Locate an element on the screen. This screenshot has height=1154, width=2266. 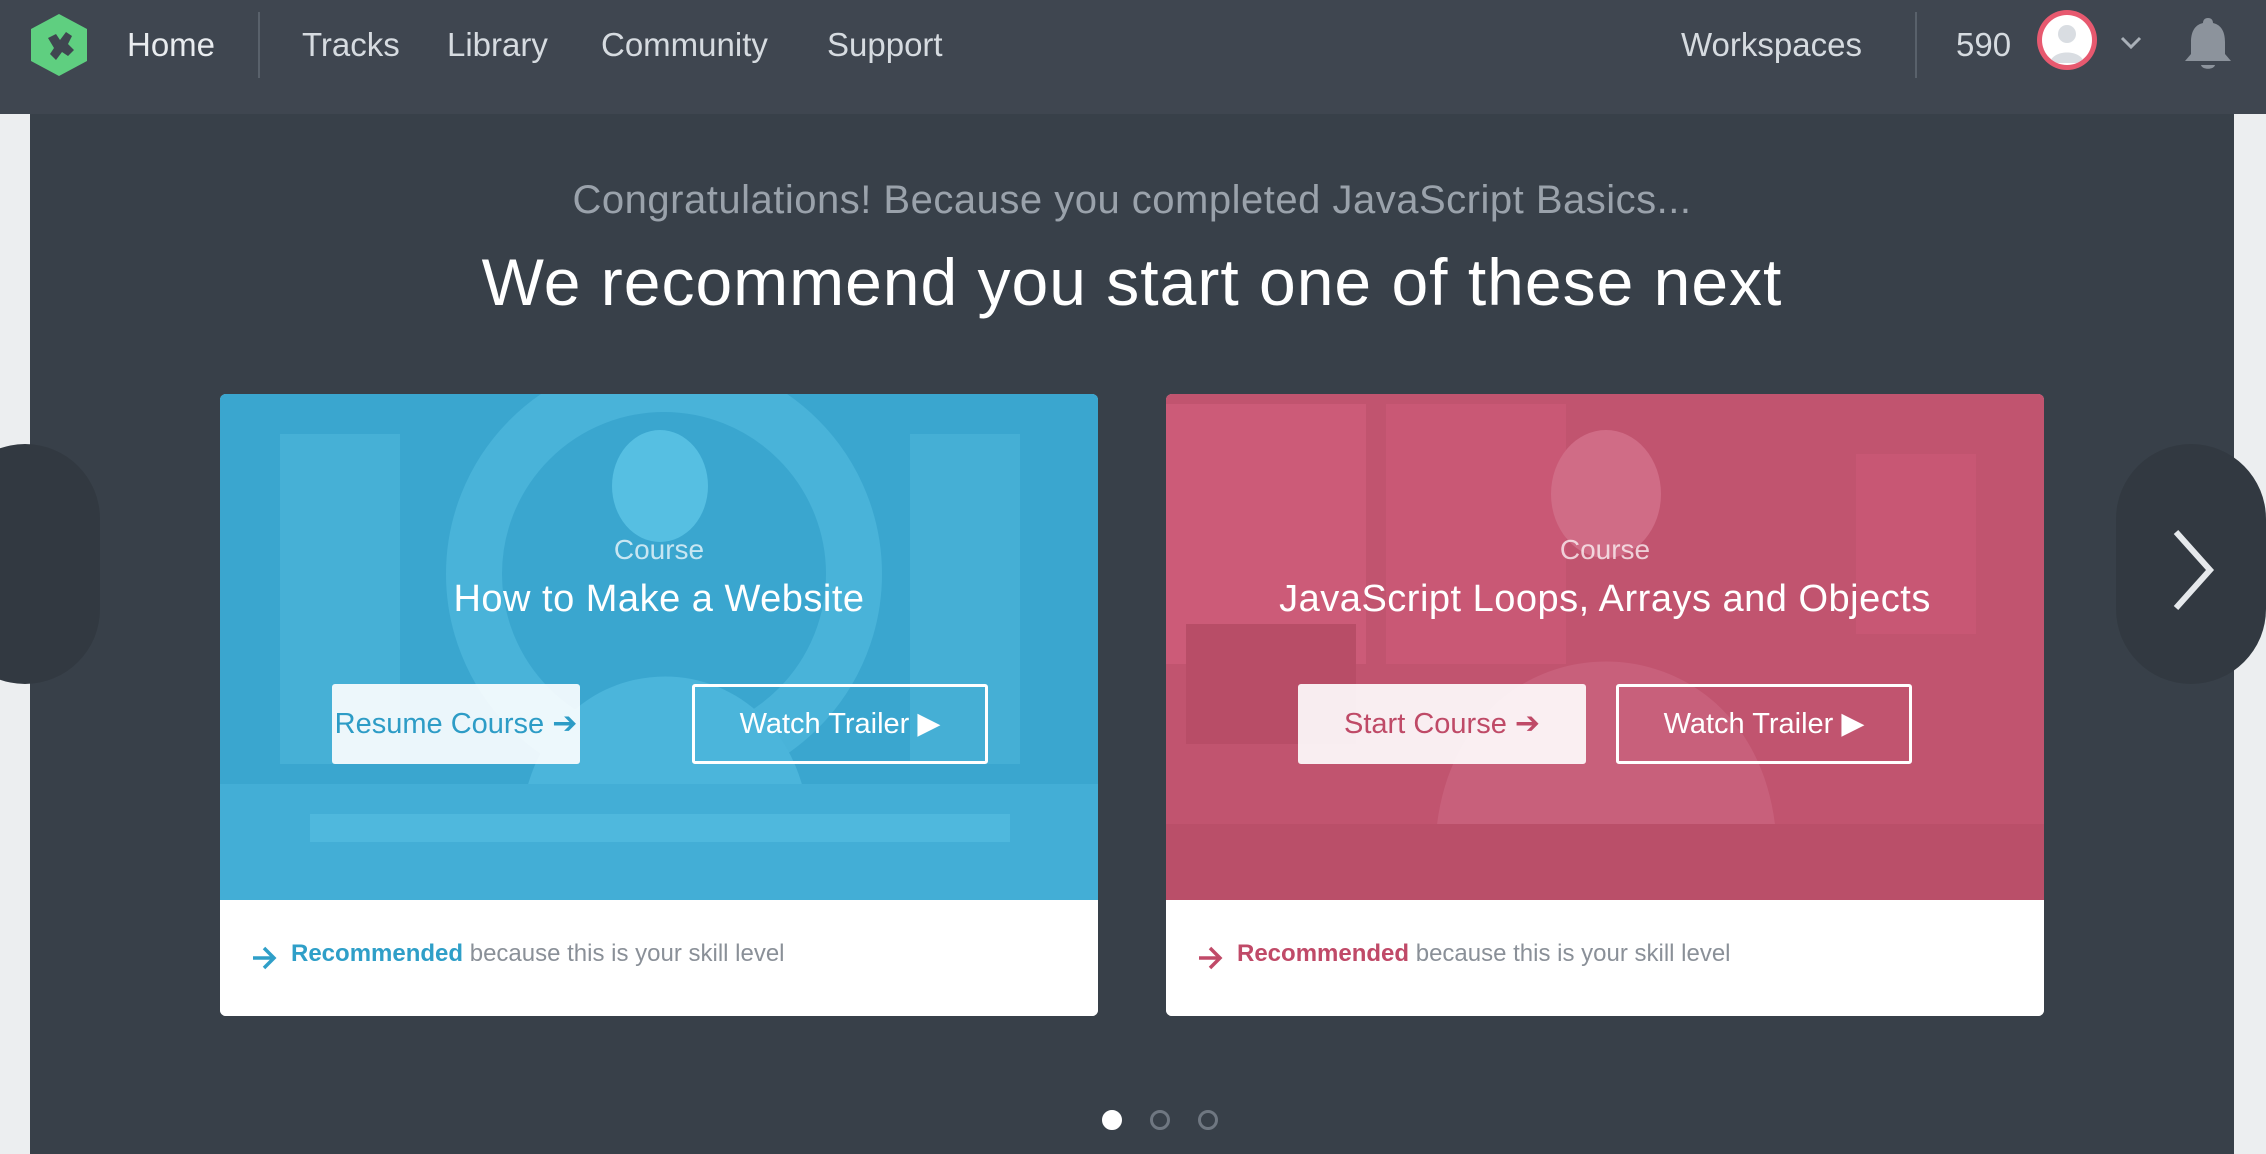
carousel-next-icon is located at coordinates (2192, 570).